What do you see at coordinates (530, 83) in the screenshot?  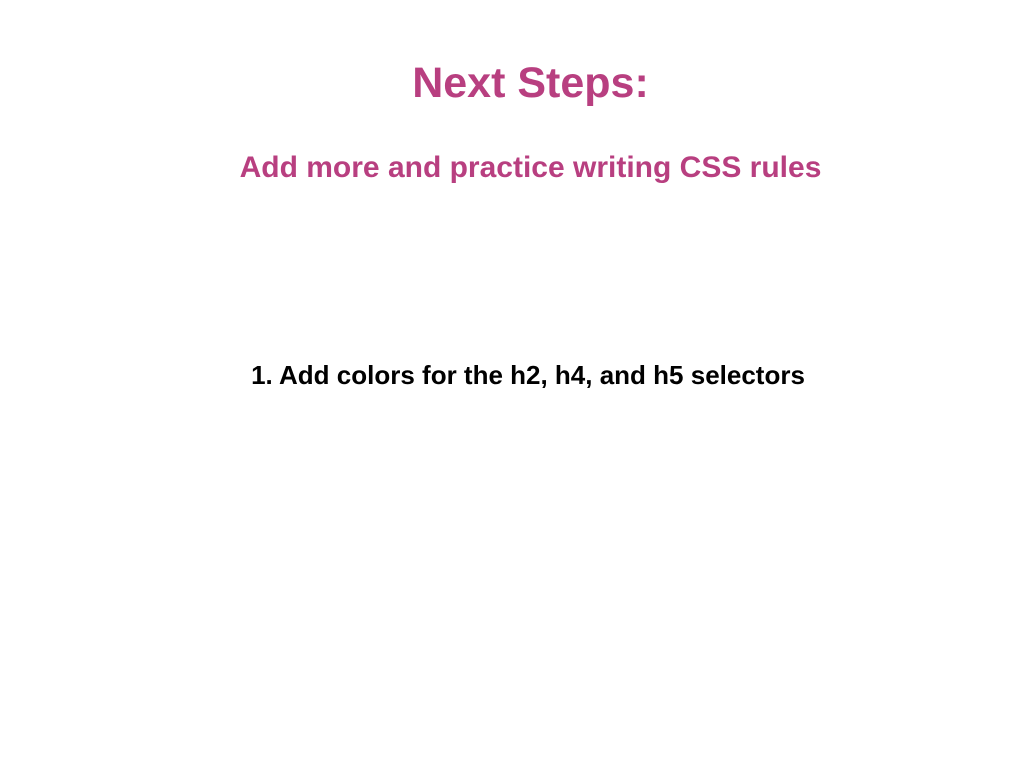 I see `slide-title: Next Steps:` at bounding box center [530, 83].